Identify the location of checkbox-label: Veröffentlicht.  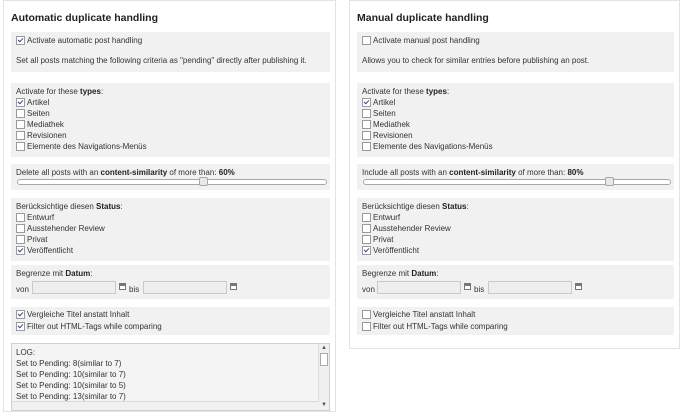
(50, 250).